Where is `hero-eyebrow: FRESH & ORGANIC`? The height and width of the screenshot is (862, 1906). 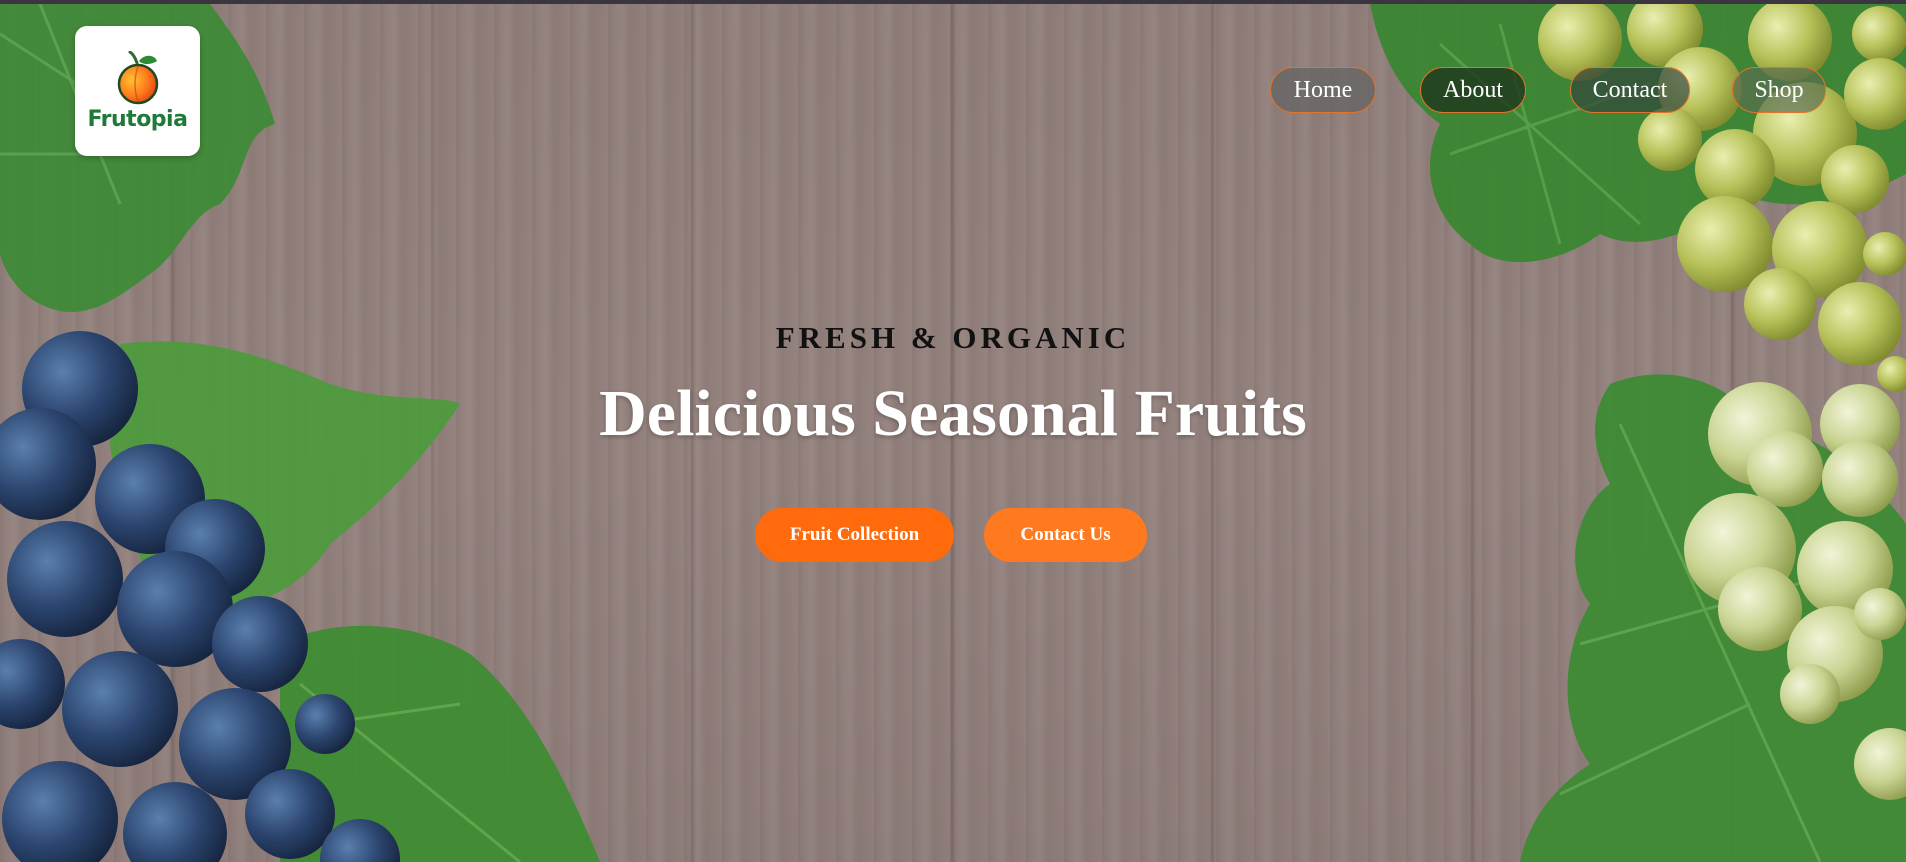 hero-eyebrow: FRESH & ORGANIC is located at coordinates (953, 337).